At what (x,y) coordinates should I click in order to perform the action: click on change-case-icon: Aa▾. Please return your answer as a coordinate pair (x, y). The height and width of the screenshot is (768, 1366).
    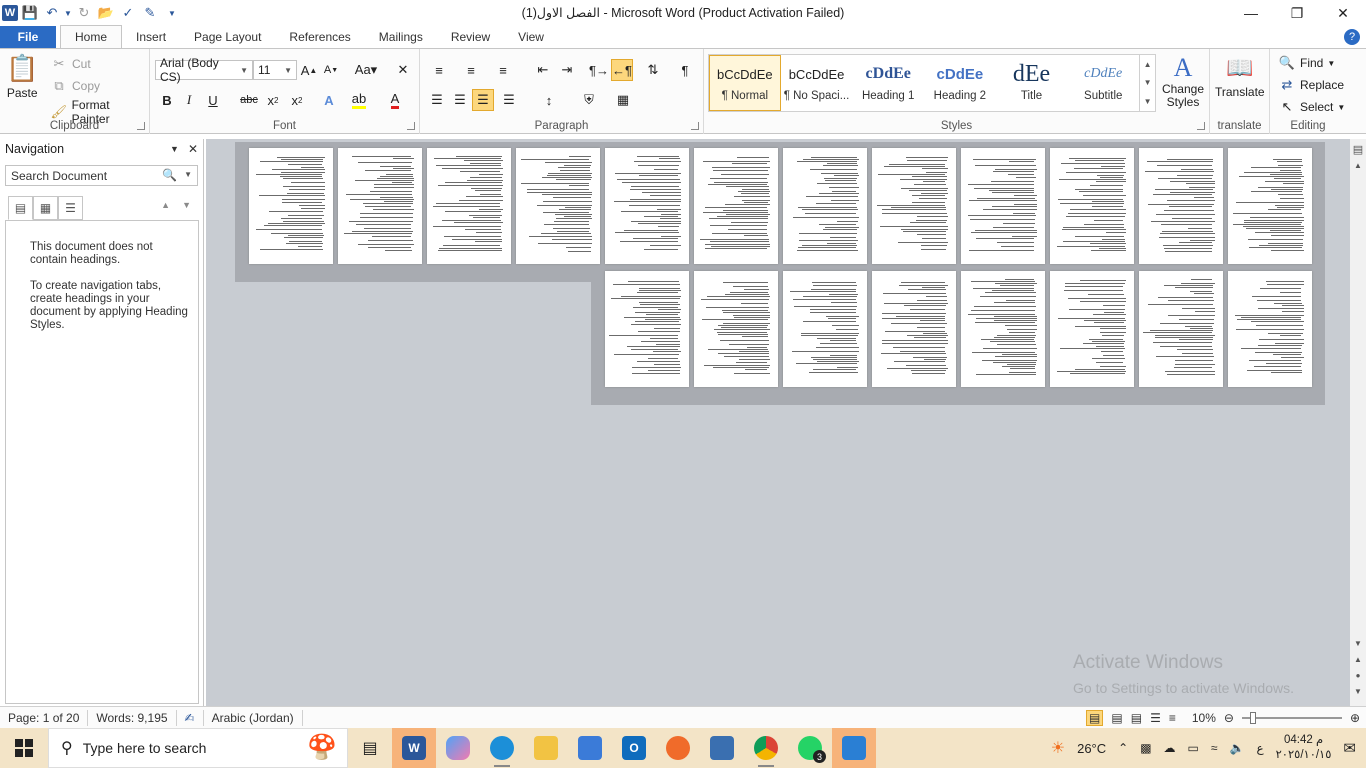
    Looking at the image, I should click on (366, 70).